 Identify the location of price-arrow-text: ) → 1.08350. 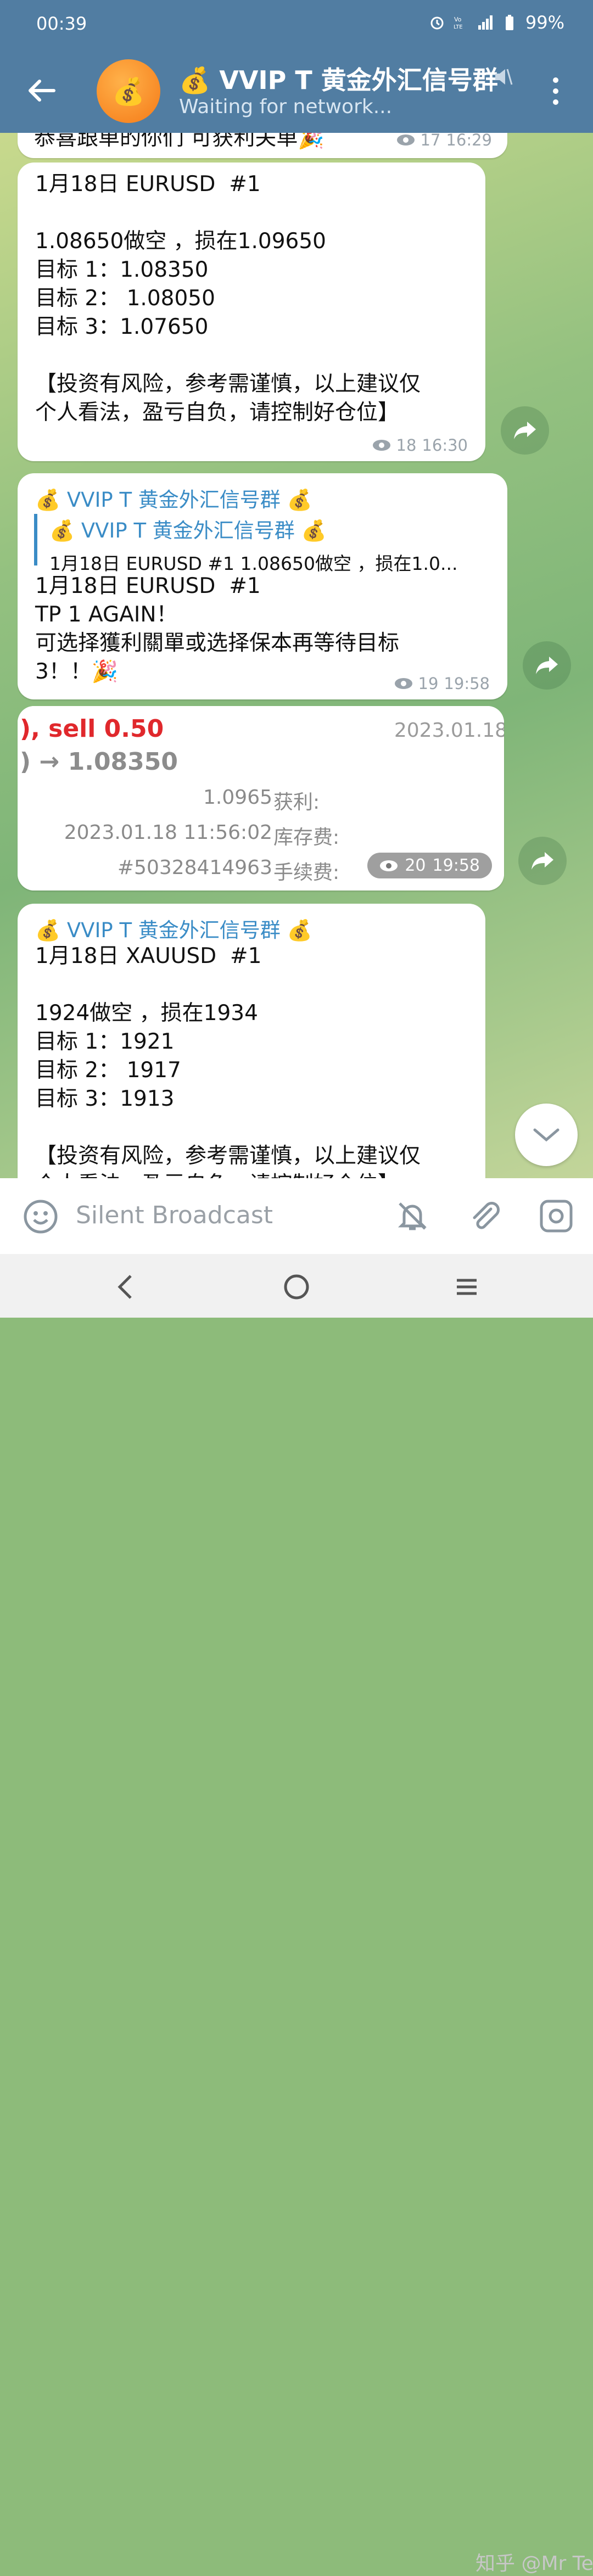
(99, 762).